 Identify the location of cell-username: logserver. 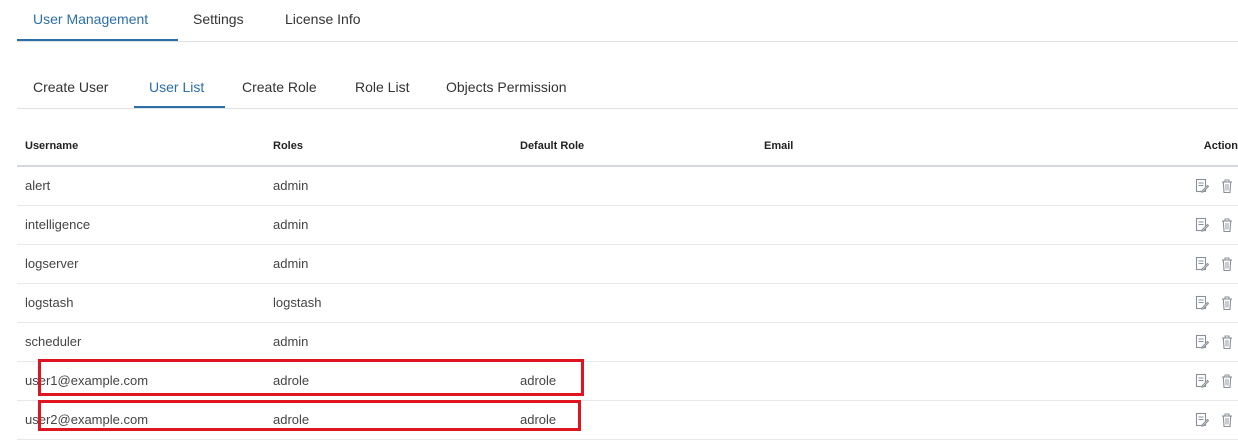
(52, 263).